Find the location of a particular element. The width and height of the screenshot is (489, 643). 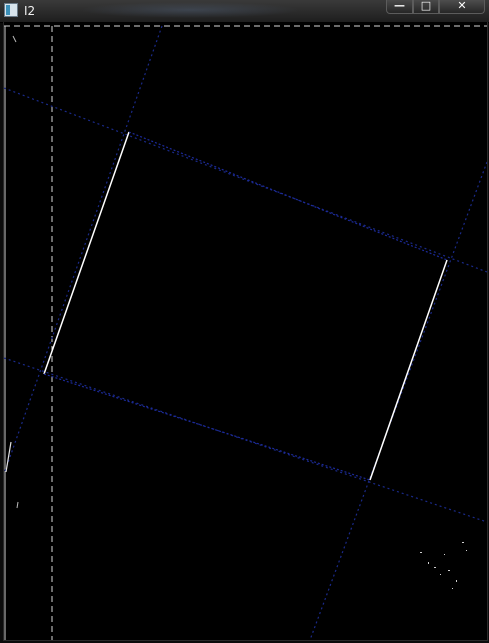

noise-cluster is located at coordinates (443, 565).